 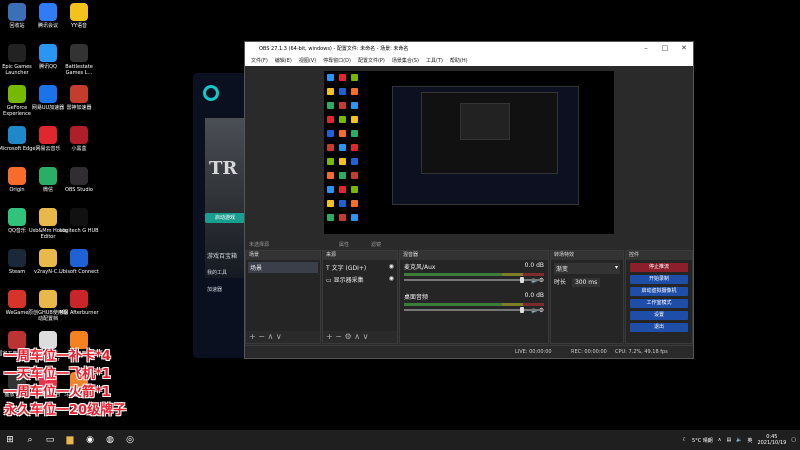 I want to click on task-view-icon: ▭, so click(x=50, y=440).